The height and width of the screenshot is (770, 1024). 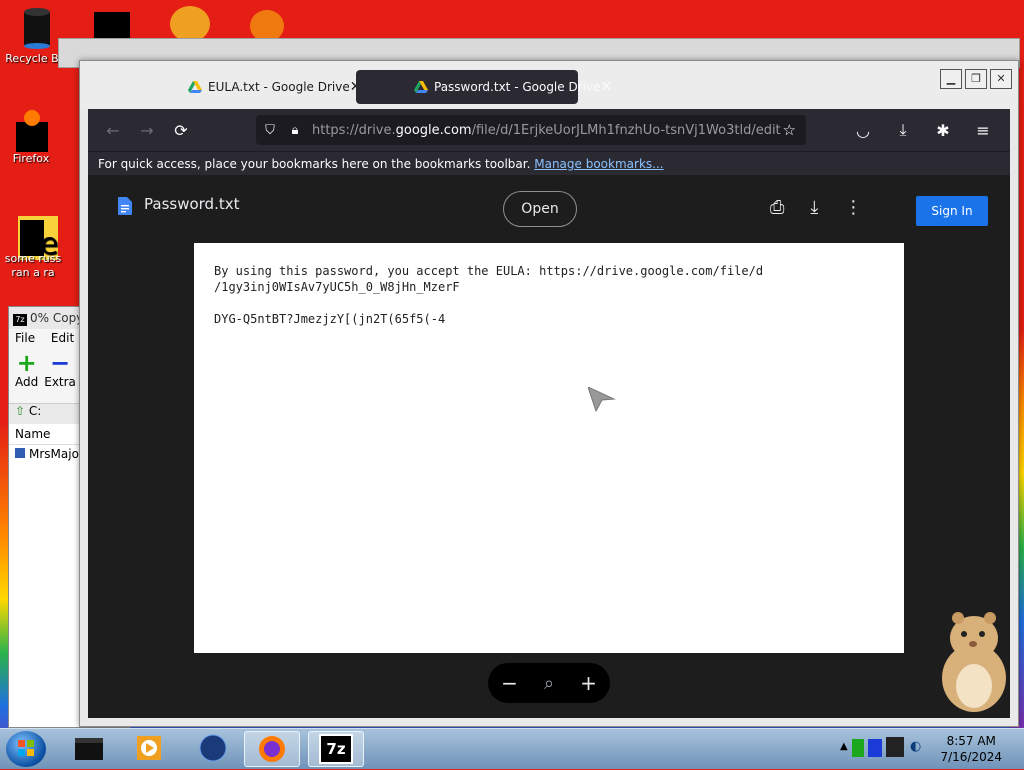 I want to click on back-icon: ←, so click(x=113, y=130).